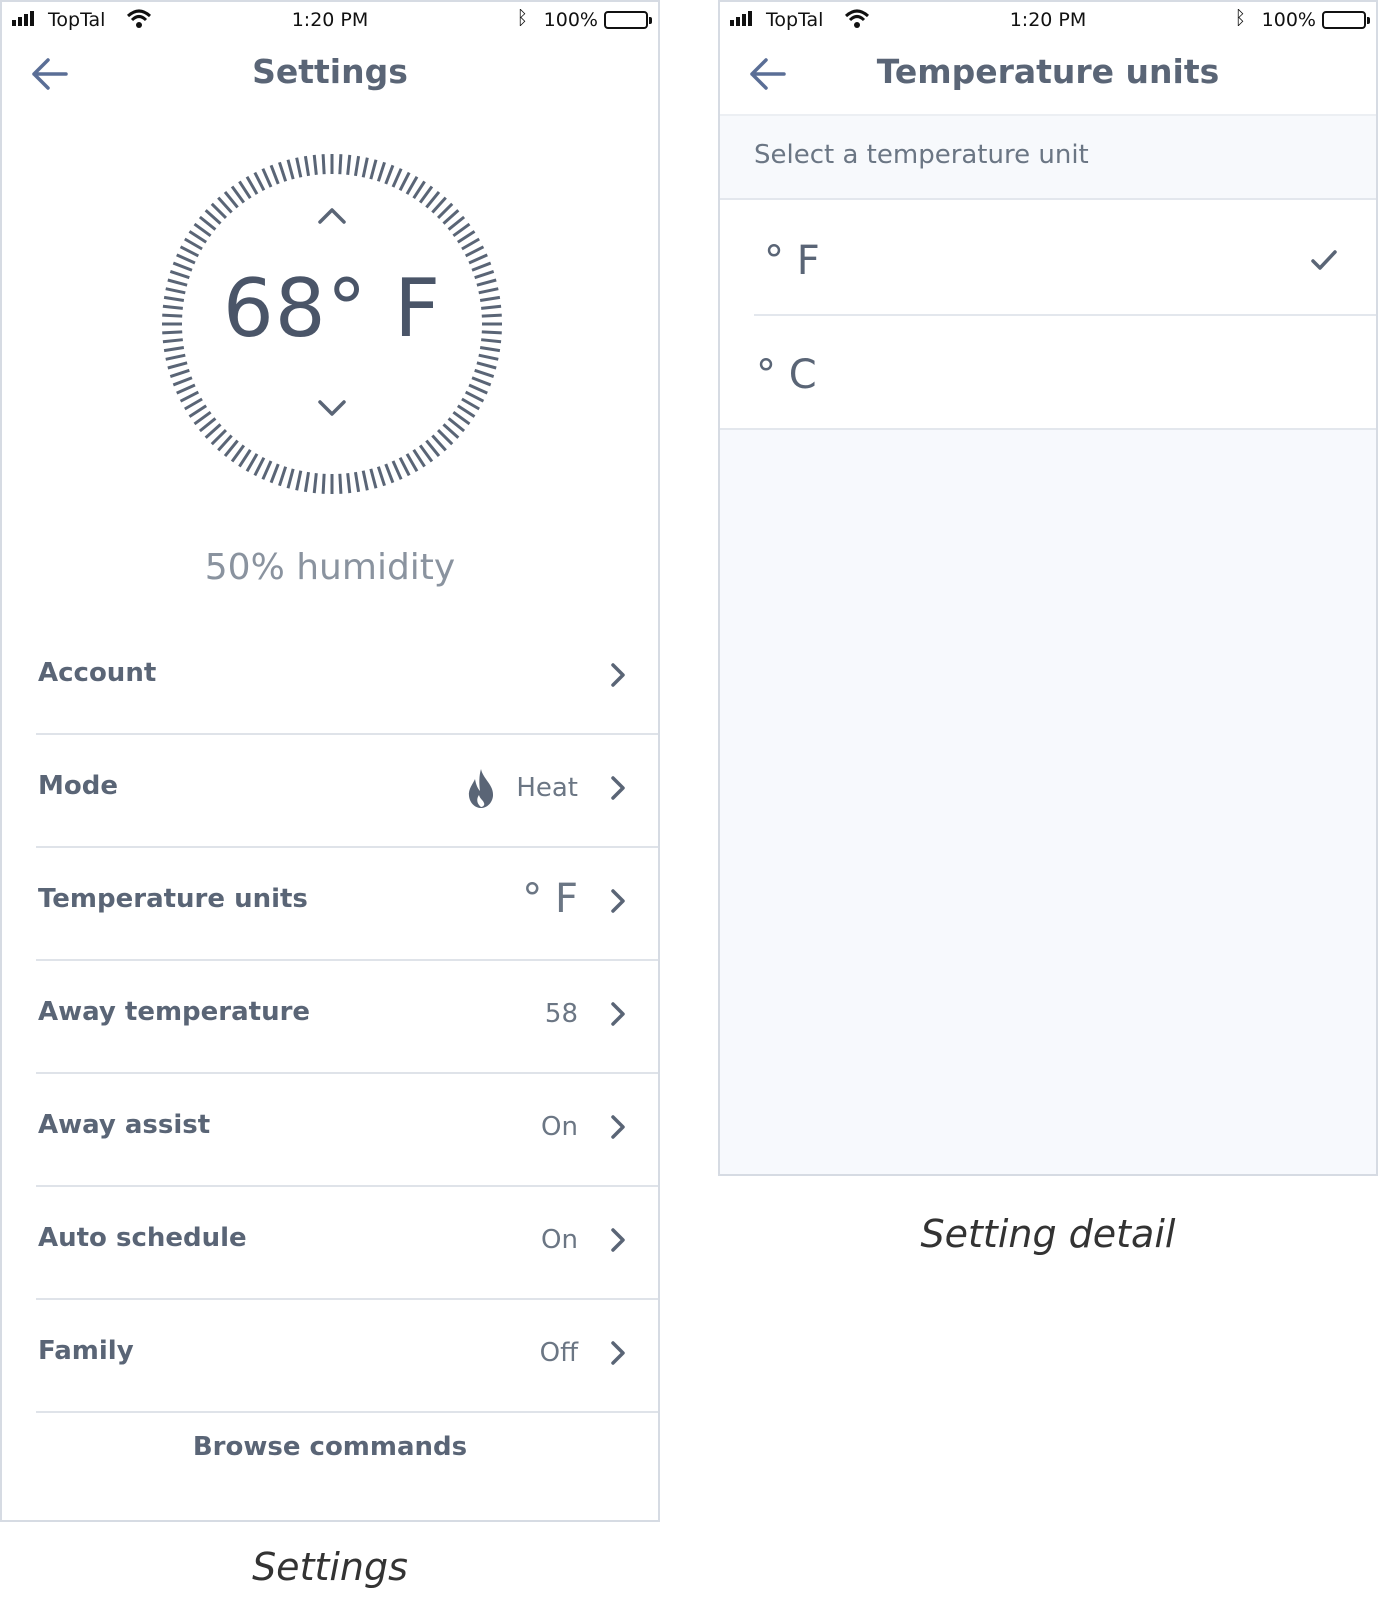 Image resolution: width=1378 pixels, height=1620 pixels. What do you see at coordinates (786, 375) in the screenshot?
I see `unit-label: ° C` at bounding box center [786, 375].